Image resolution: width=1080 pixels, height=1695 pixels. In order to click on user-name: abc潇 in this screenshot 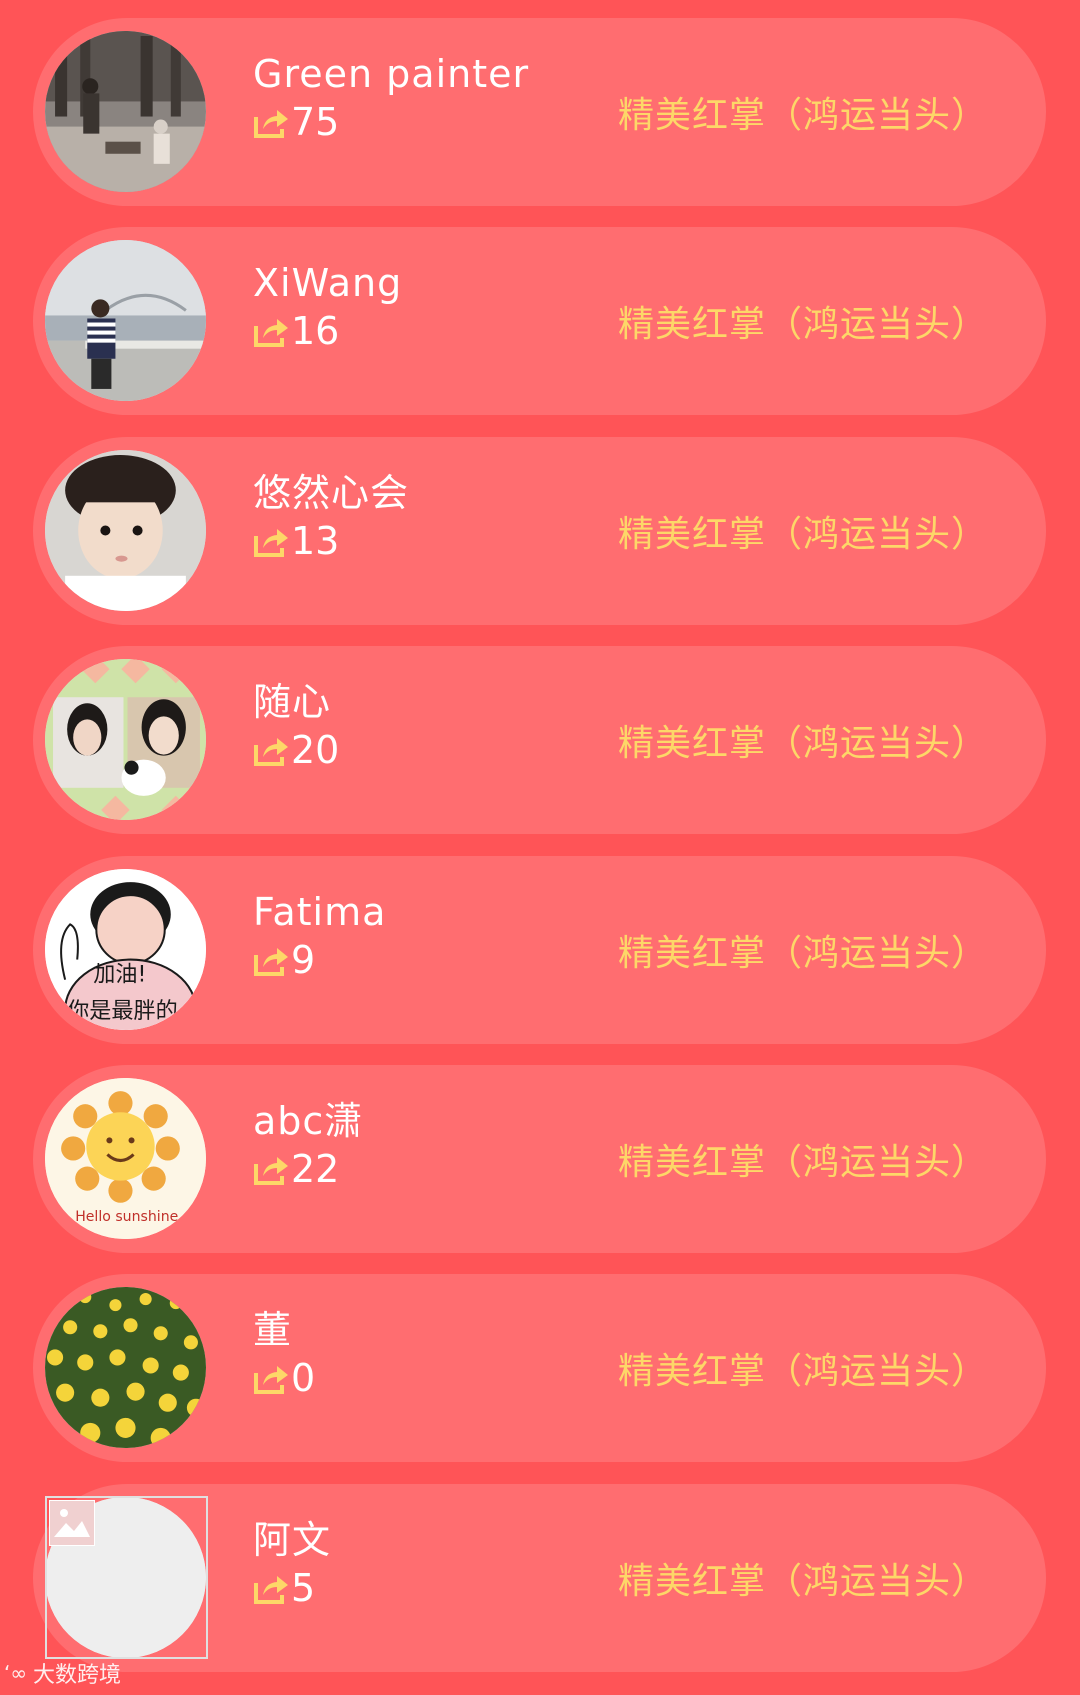, I will do `click(308, 1121)`.